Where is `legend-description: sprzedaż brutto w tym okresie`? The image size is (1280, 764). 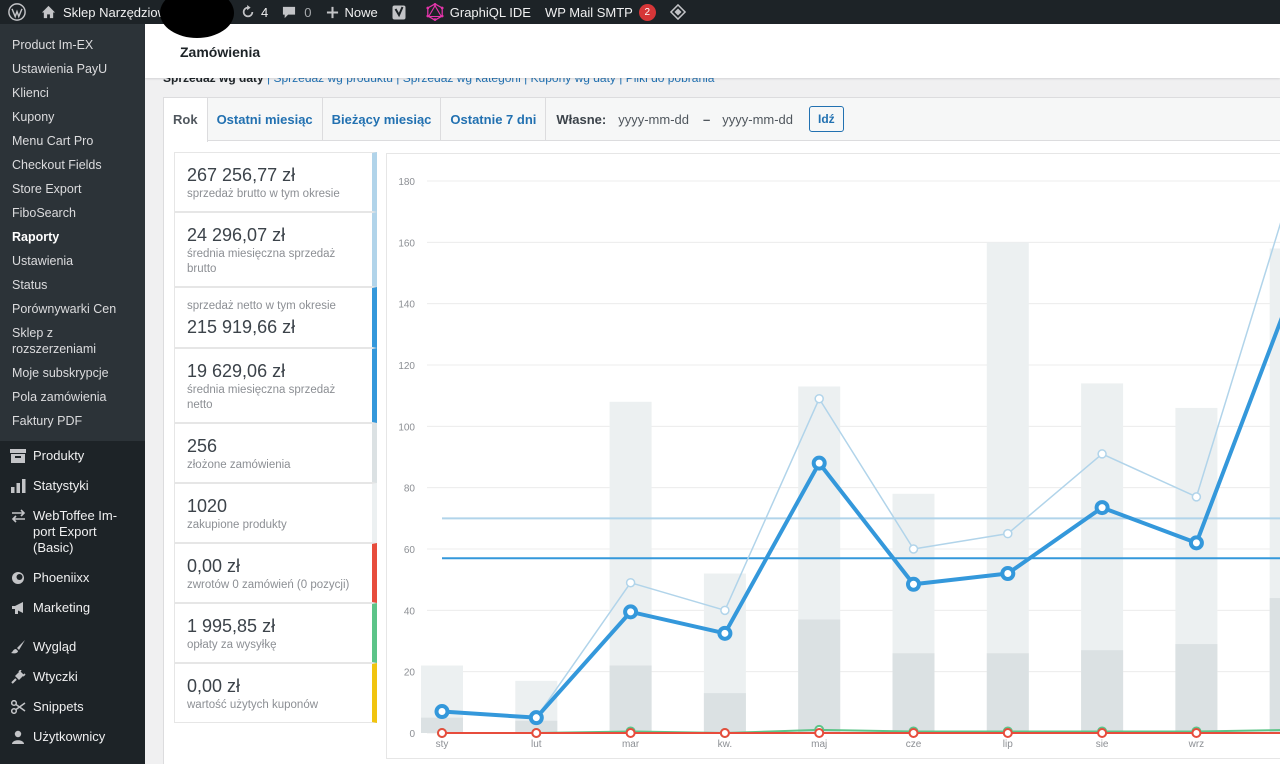 legend-description: sprzedaż brutto w tym okresie is located at coordinates (263, 194).